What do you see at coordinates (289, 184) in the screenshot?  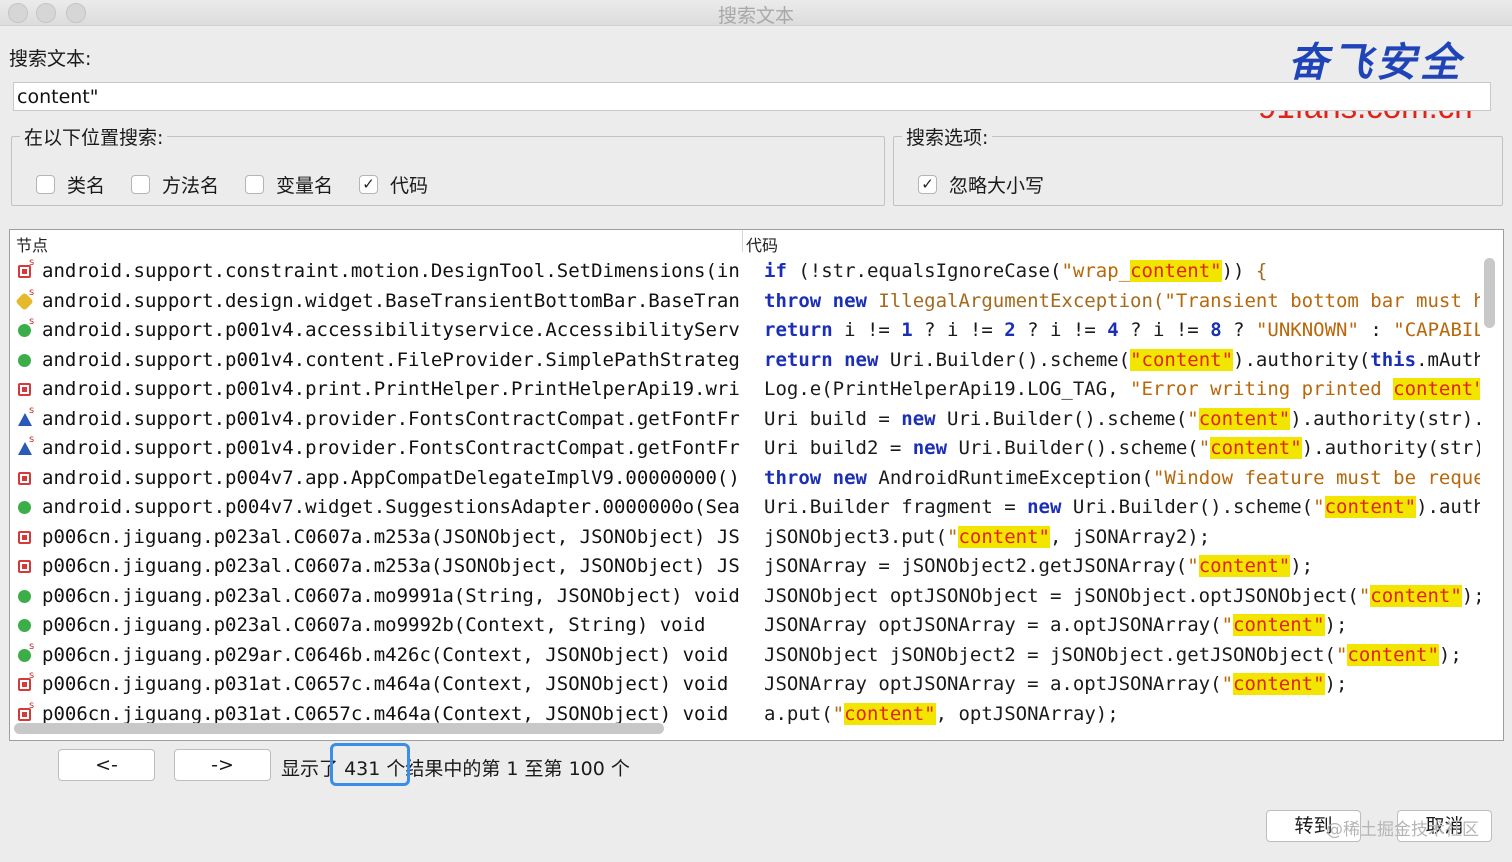 I see `checkbox-variable-name: 变量名` at bounding box center [289, 184].